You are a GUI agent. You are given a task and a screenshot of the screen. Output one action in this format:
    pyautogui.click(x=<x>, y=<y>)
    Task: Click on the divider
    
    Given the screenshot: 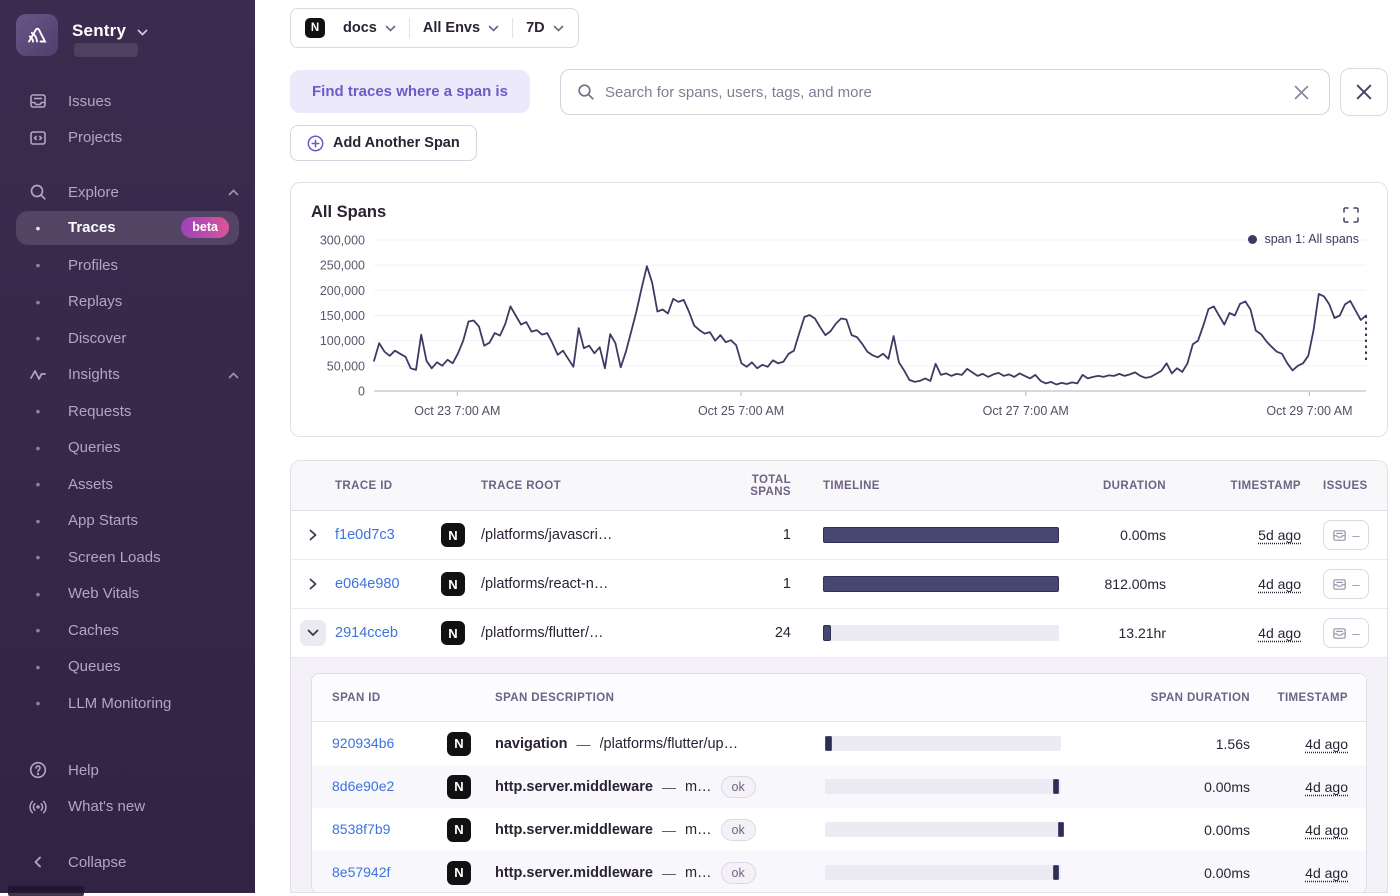 What is the action you would take?
    pyautogui.click(x=409, y=28)
    